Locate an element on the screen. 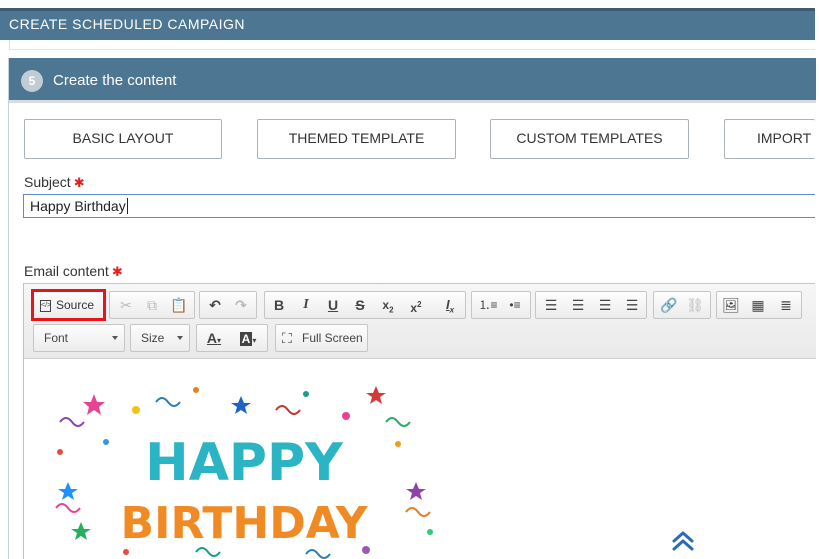 Image resolution: width=819 pixels, height=559 pixels. email-content-label: Email content ✱ is located at coordinates (73, 271).